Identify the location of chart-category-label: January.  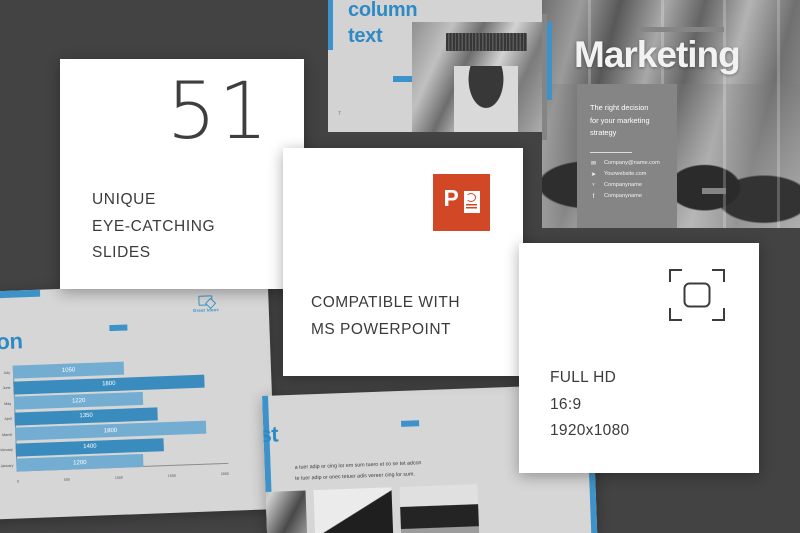
(7, 465).